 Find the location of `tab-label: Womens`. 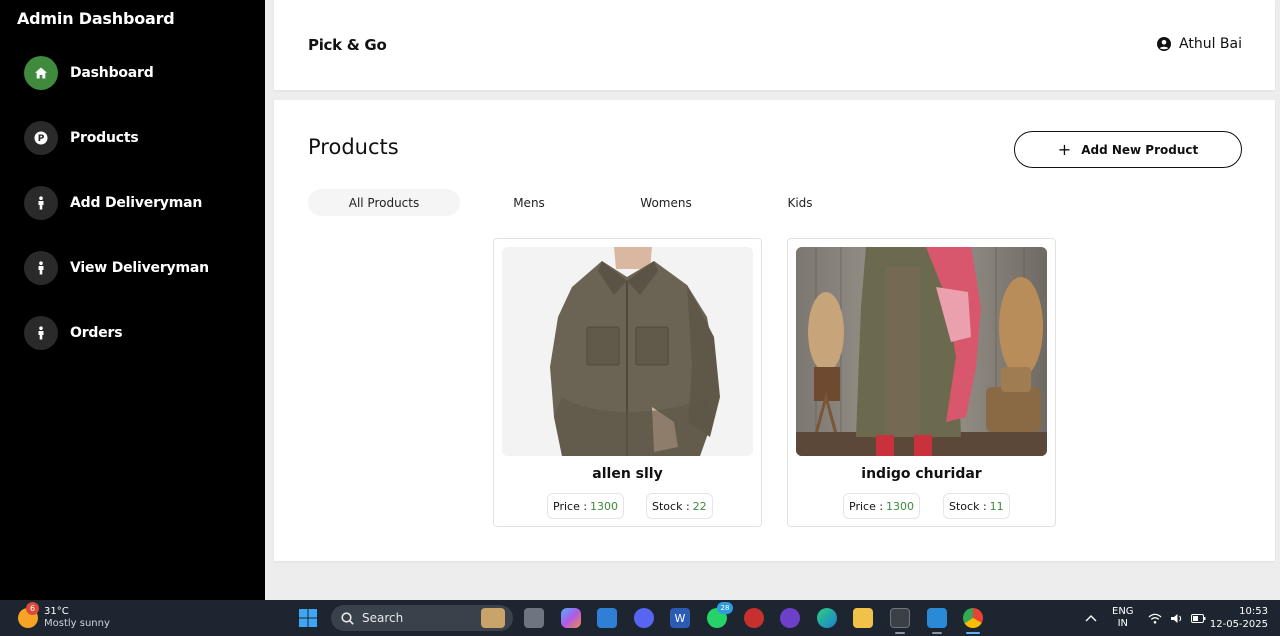

tab-label: Womens is located at coordinates (666, 202).